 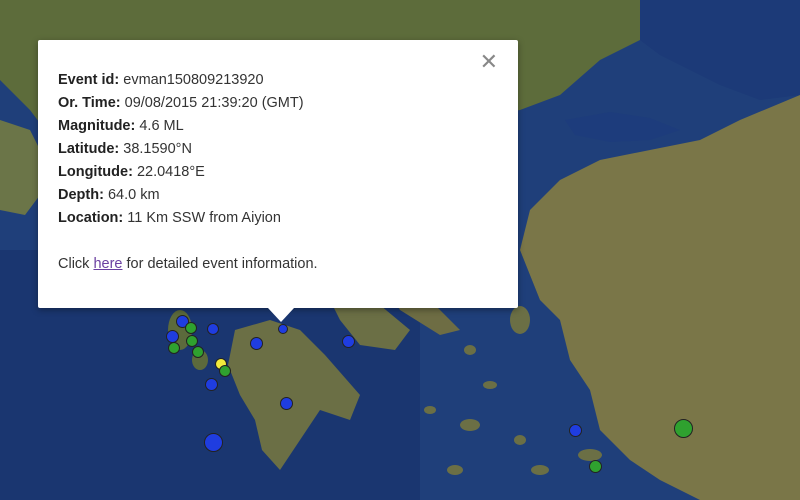 What do you see at coordinates (281, 315) in the screenshot?
I see `popup-pointer` at bounding box center [281, 315].